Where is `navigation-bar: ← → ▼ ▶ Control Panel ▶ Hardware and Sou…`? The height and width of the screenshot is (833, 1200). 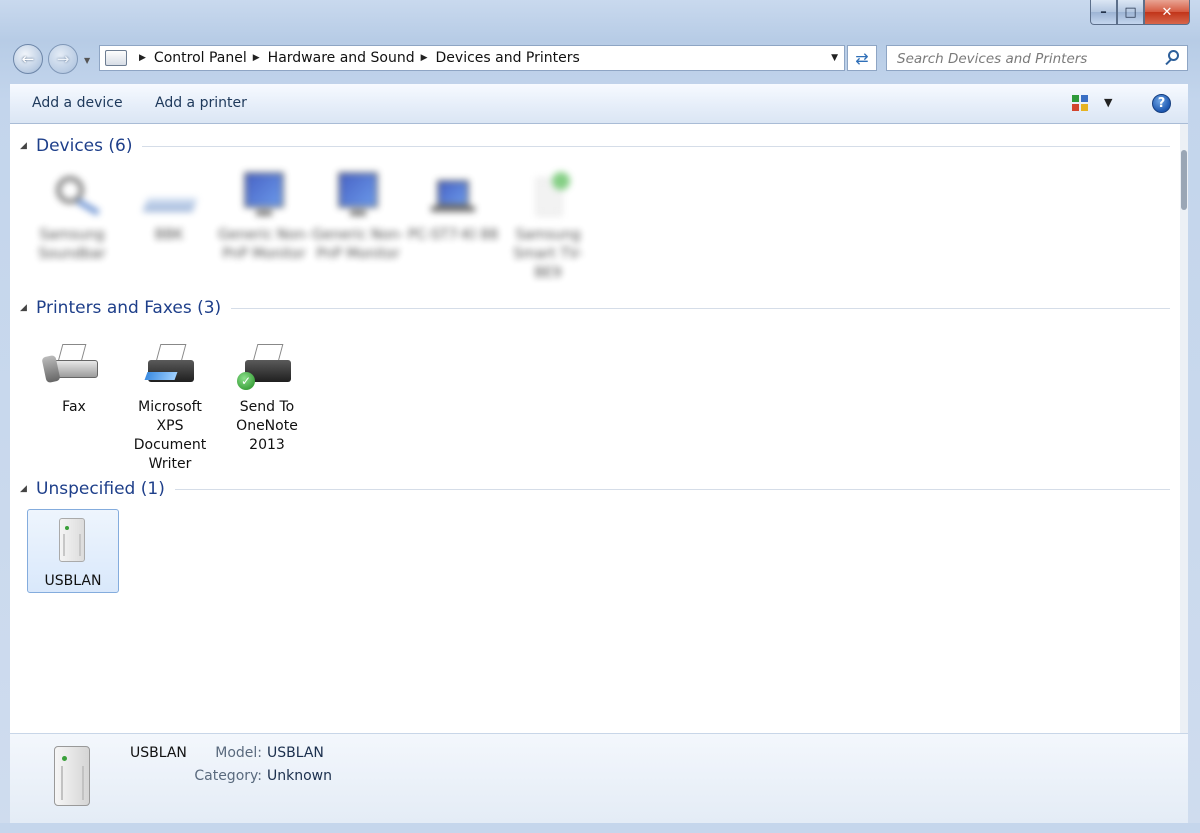
navigation-bar: ← → ▼ ▶ Control Panel ▶ Hardware and Sou… is located at coordinates (600, 58).